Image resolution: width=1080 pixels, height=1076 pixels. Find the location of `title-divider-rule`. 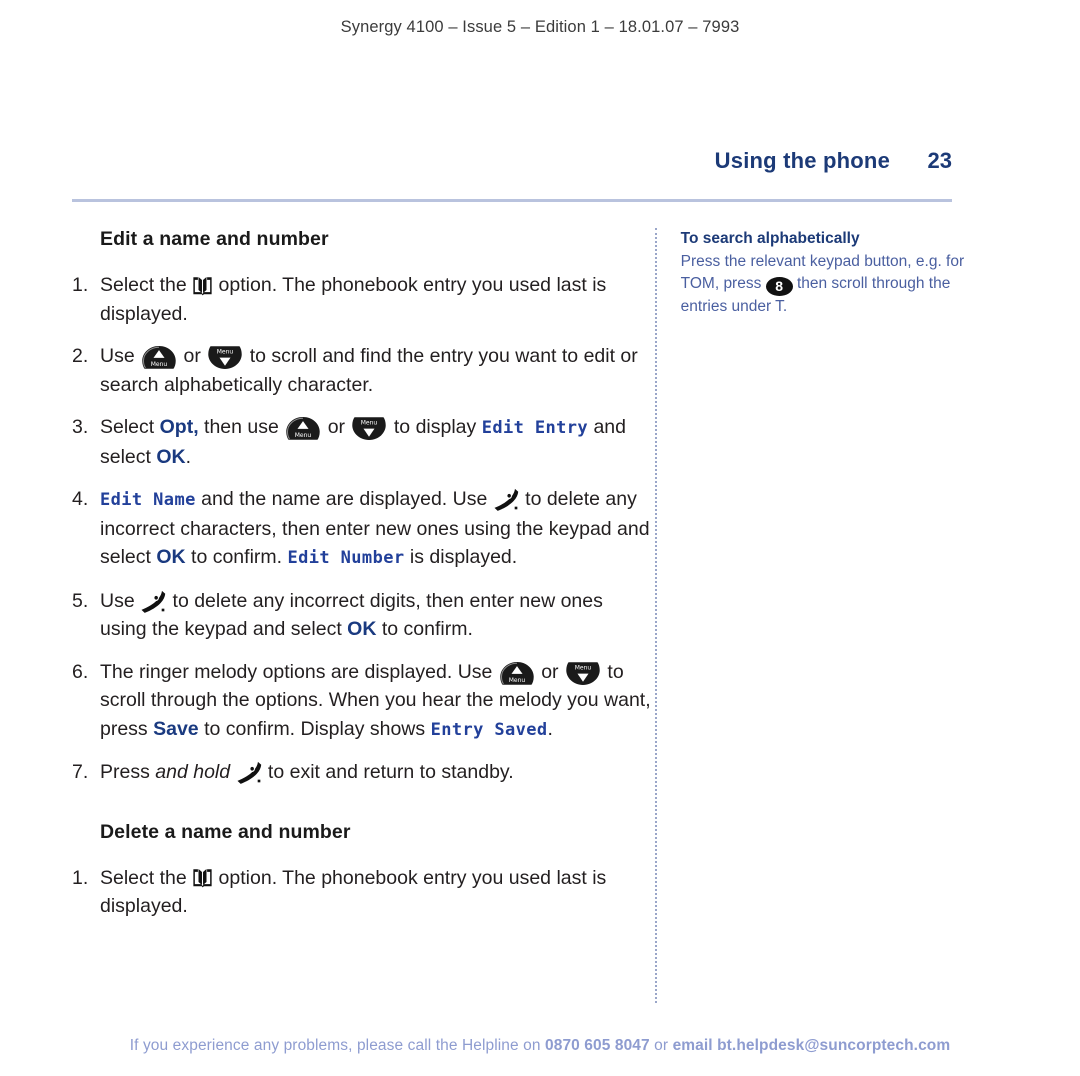

title-divider-rule is located at coordinates (512, 200).